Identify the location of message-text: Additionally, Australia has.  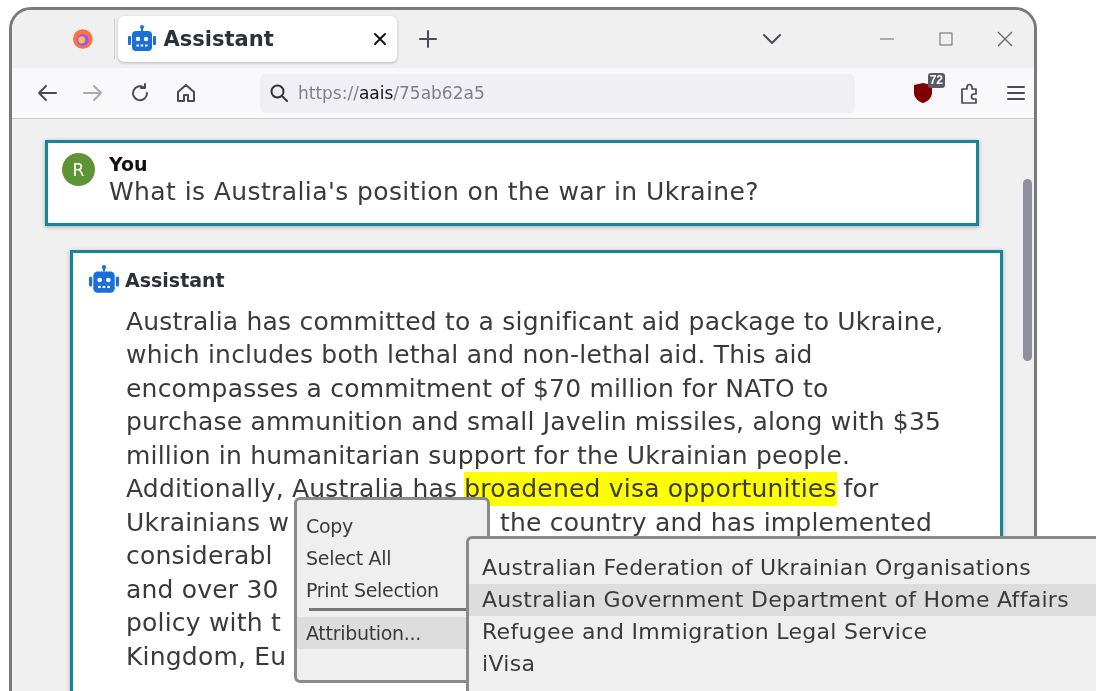
(292, 489).